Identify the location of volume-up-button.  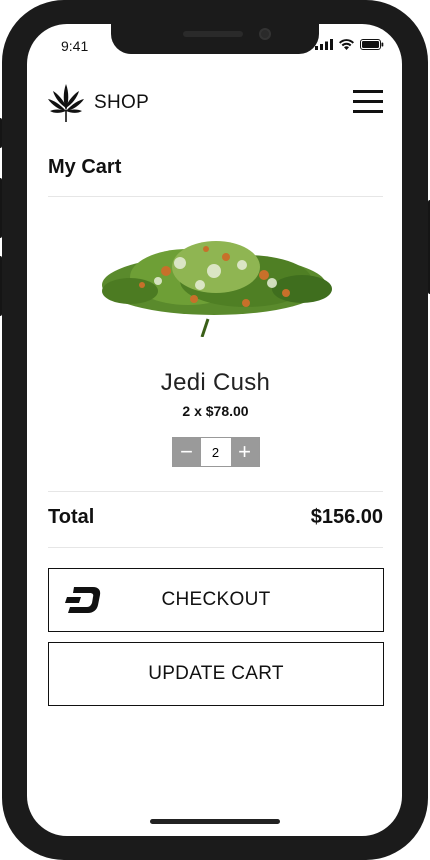
(1, 208).